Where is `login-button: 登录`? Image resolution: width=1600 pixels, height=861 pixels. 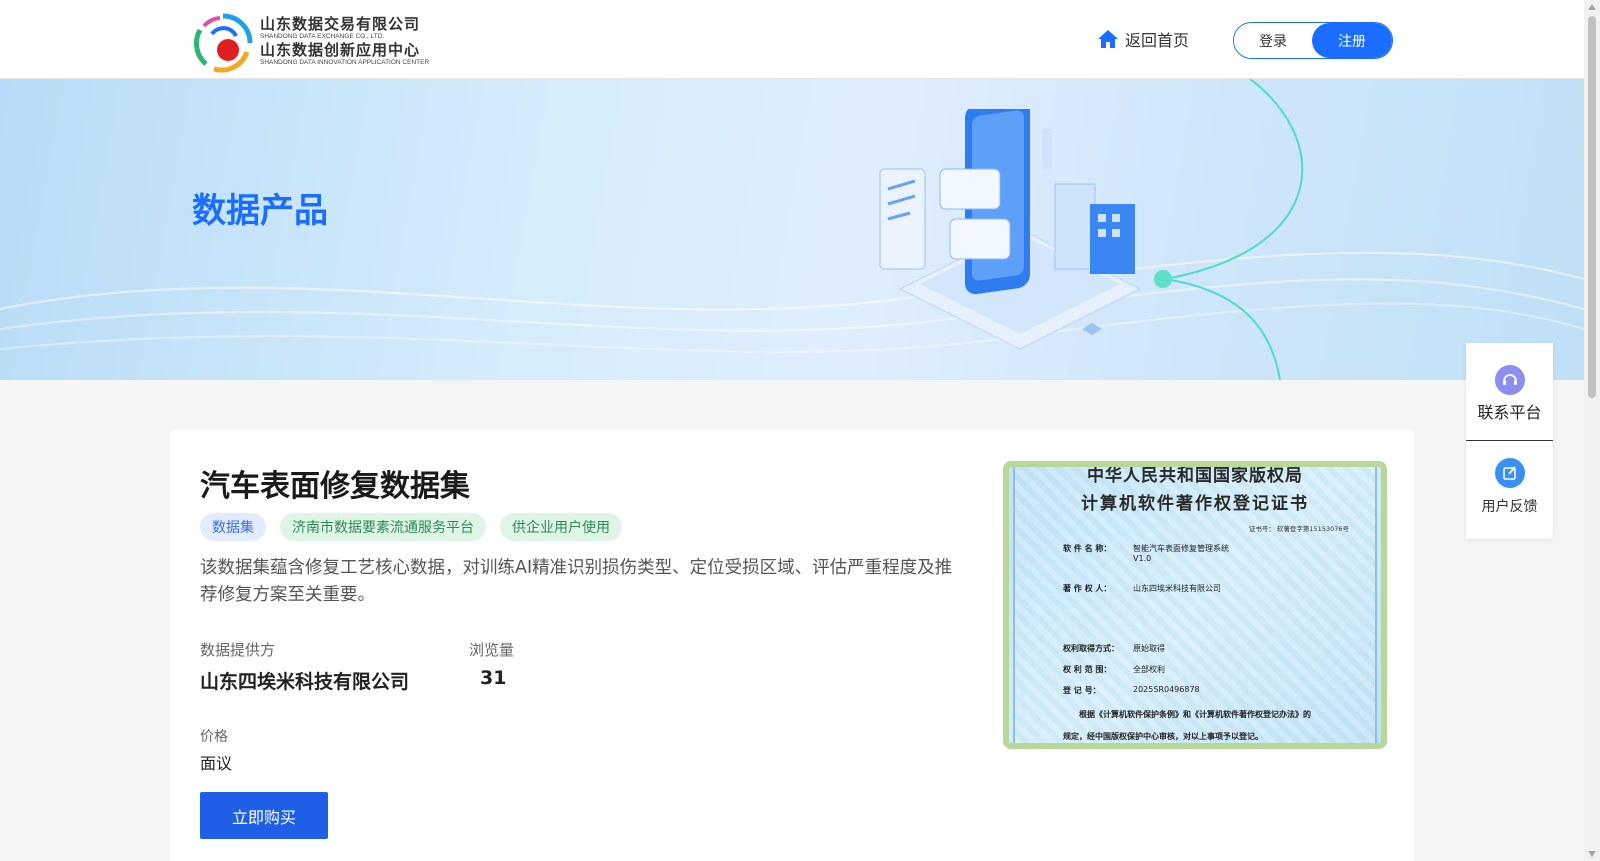
login-button: 登录 is located at coordinates (1273, 40).